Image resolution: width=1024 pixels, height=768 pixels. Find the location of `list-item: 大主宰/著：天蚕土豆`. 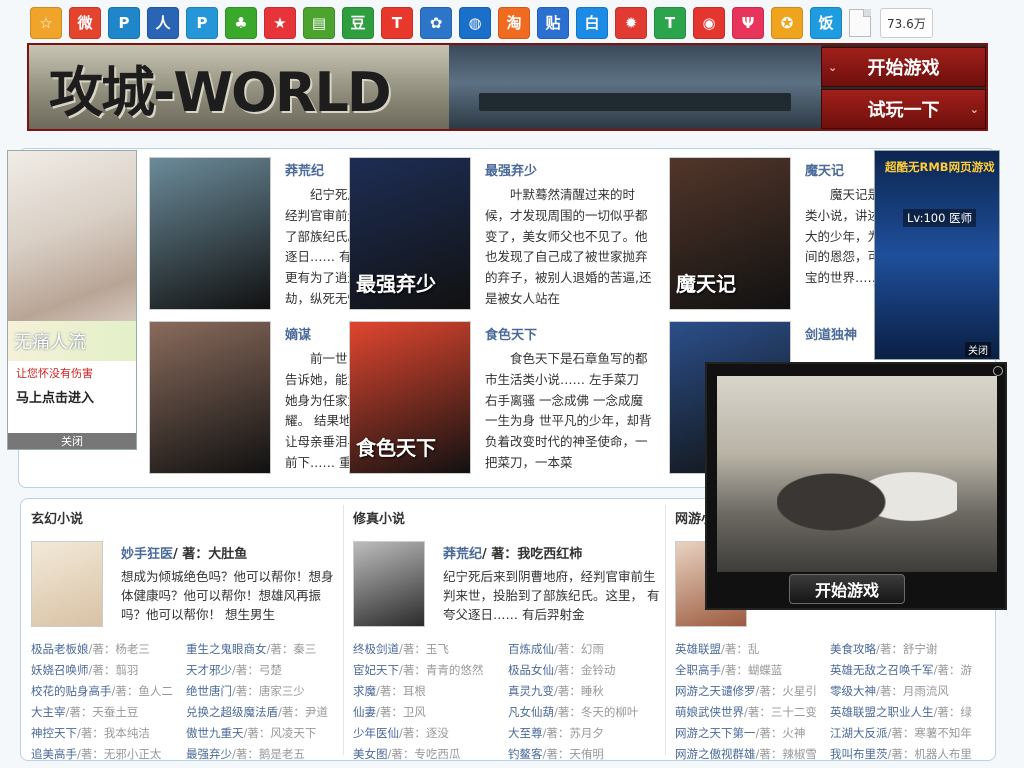

list-item: 大主宰/著：天蚕土豆 is located at coordinates (102, 712).